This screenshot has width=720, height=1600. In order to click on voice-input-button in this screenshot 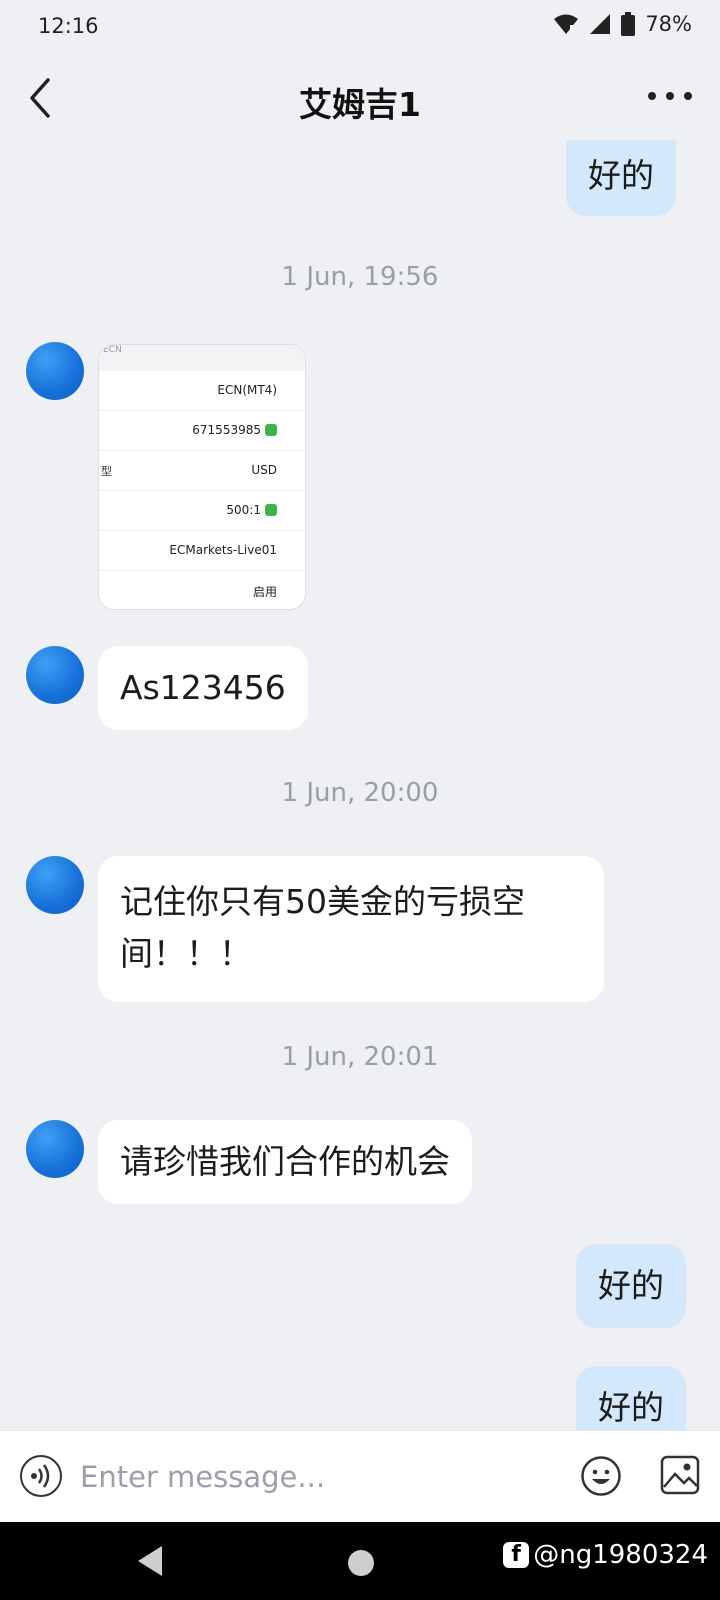, I will do `click(41, 1476)`.